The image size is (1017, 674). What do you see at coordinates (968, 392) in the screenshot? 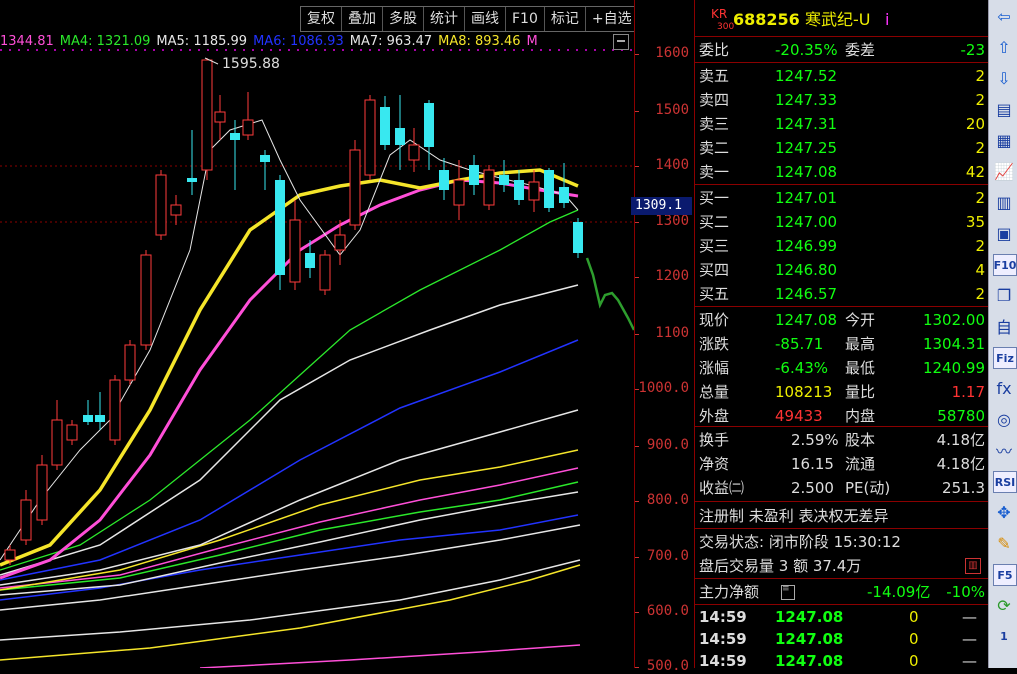
I see `stat-value-liangbi: 1.17` at bounding box center [968, 392].